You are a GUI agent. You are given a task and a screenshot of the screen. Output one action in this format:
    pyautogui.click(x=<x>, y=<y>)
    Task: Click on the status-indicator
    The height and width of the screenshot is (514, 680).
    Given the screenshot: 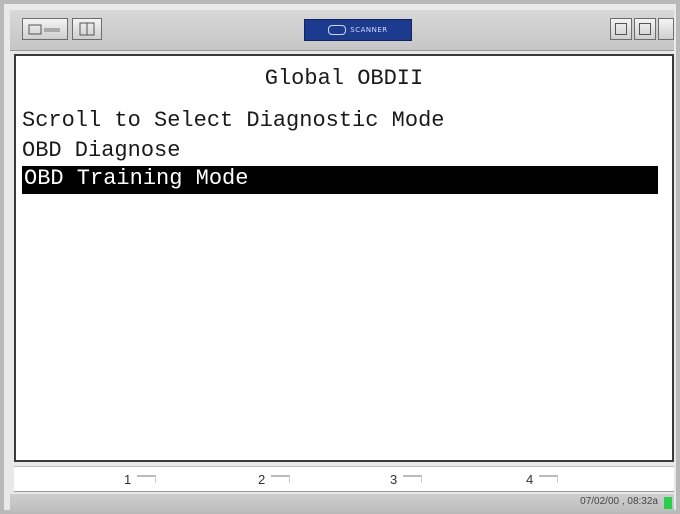 What is the action you would take?
    pyautogui.click(x=668, y=503)
    